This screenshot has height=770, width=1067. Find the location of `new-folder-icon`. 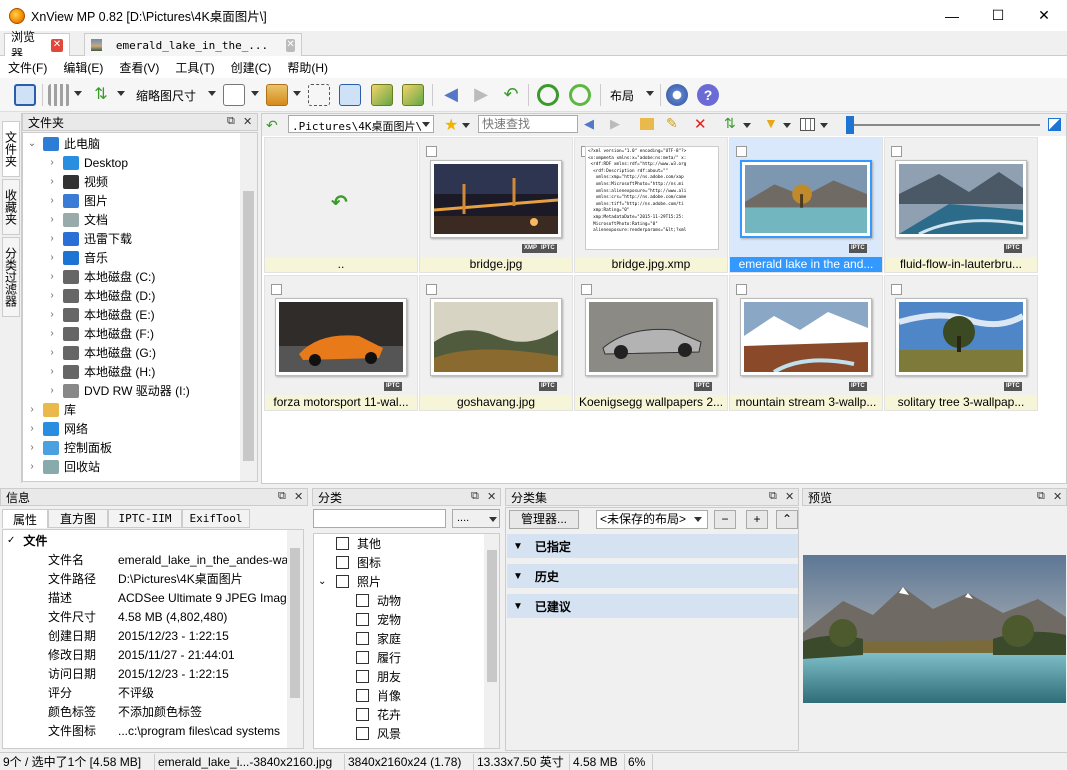

new-folder-icon is located at coordinates (647, 124).